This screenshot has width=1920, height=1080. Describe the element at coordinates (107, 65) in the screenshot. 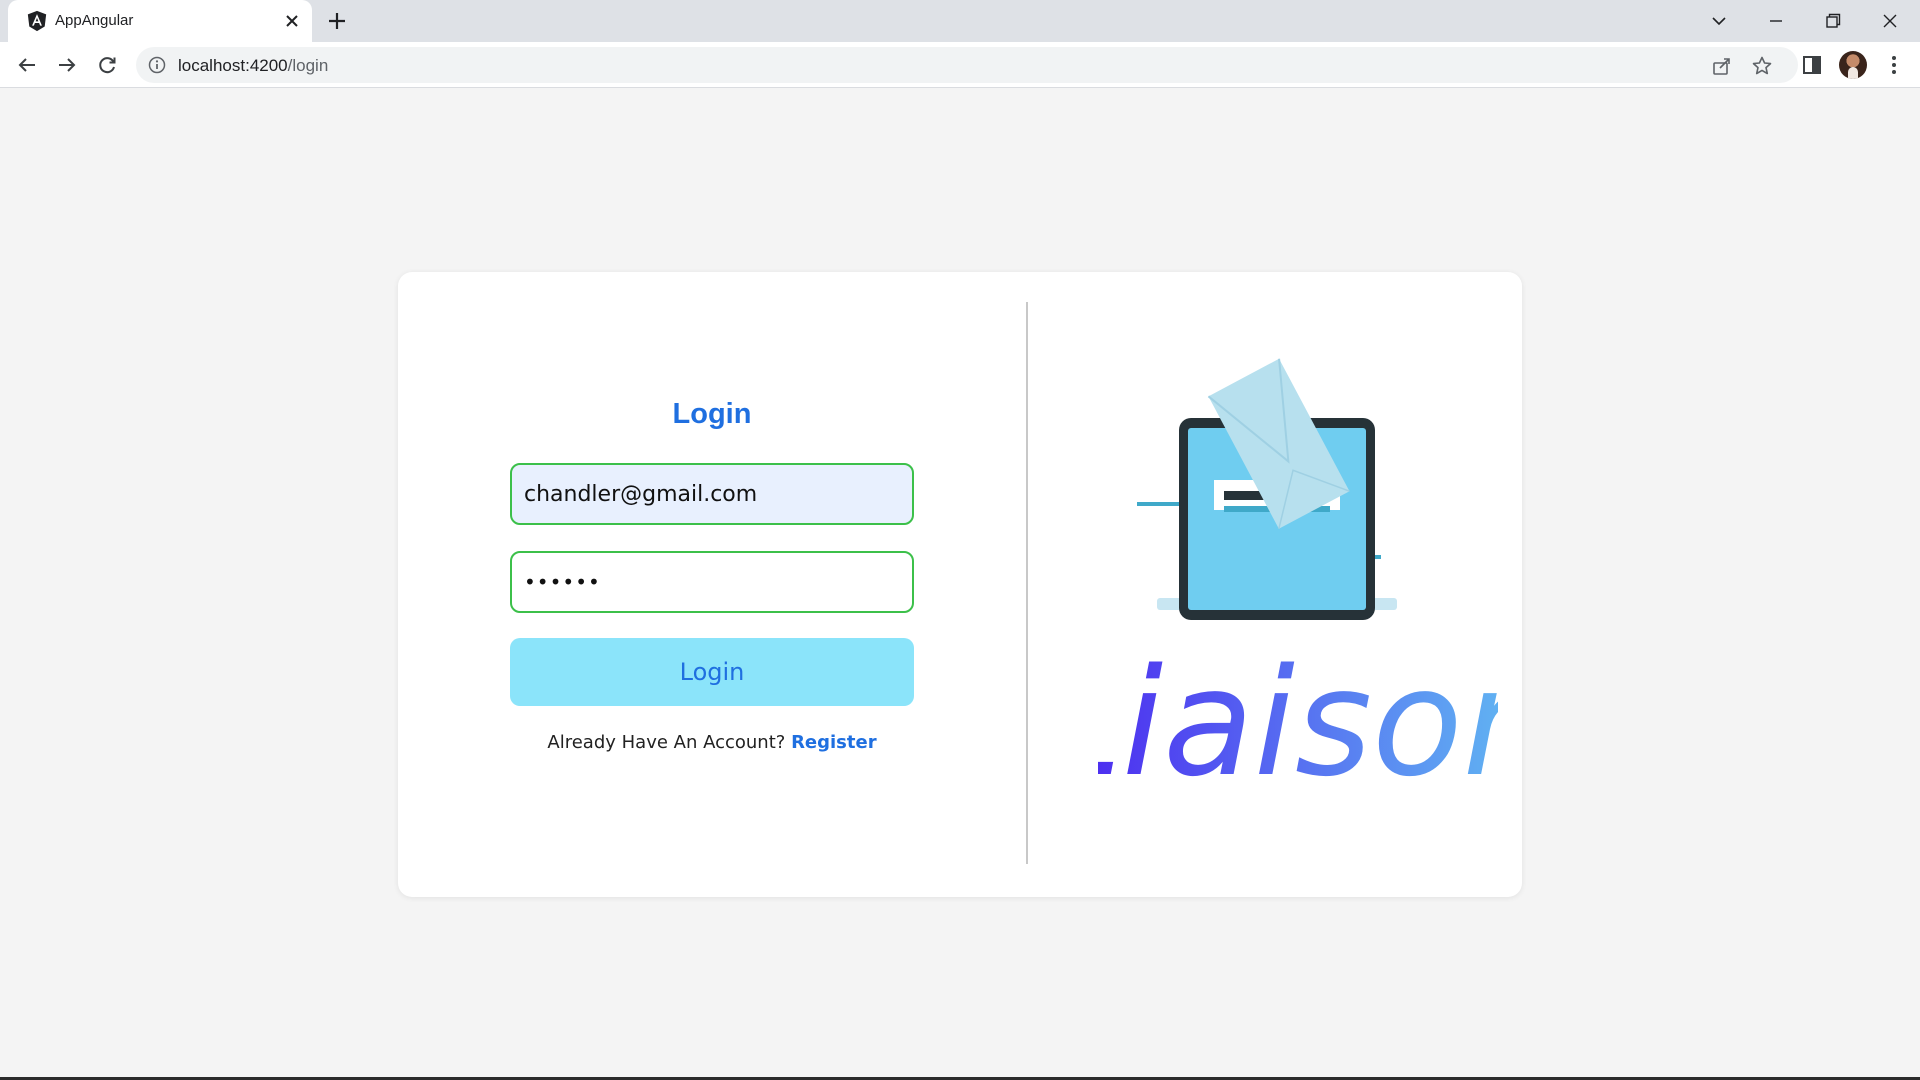

I see `reload-icon` at that location.